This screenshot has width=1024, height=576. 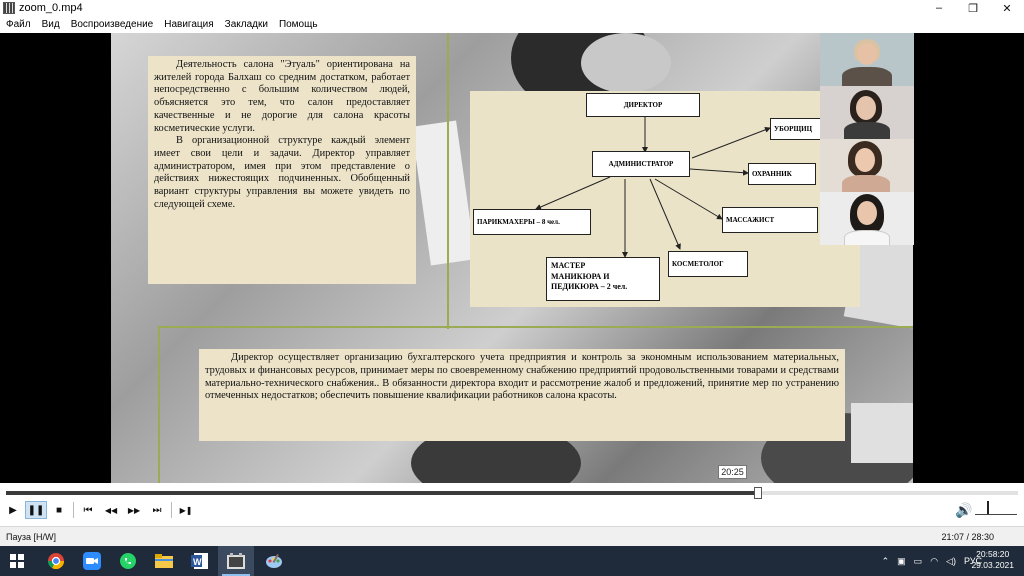 I want to click on frame-step-icon: ▶❚, so click(x=186, y=510).